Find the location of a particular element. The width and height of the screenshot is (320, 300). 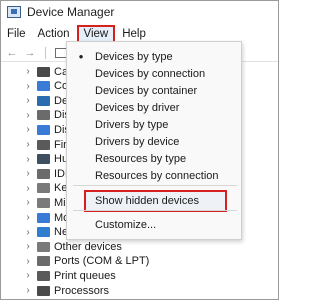

view-menu-item: Devices by driver is located at coordinates (154, 107).